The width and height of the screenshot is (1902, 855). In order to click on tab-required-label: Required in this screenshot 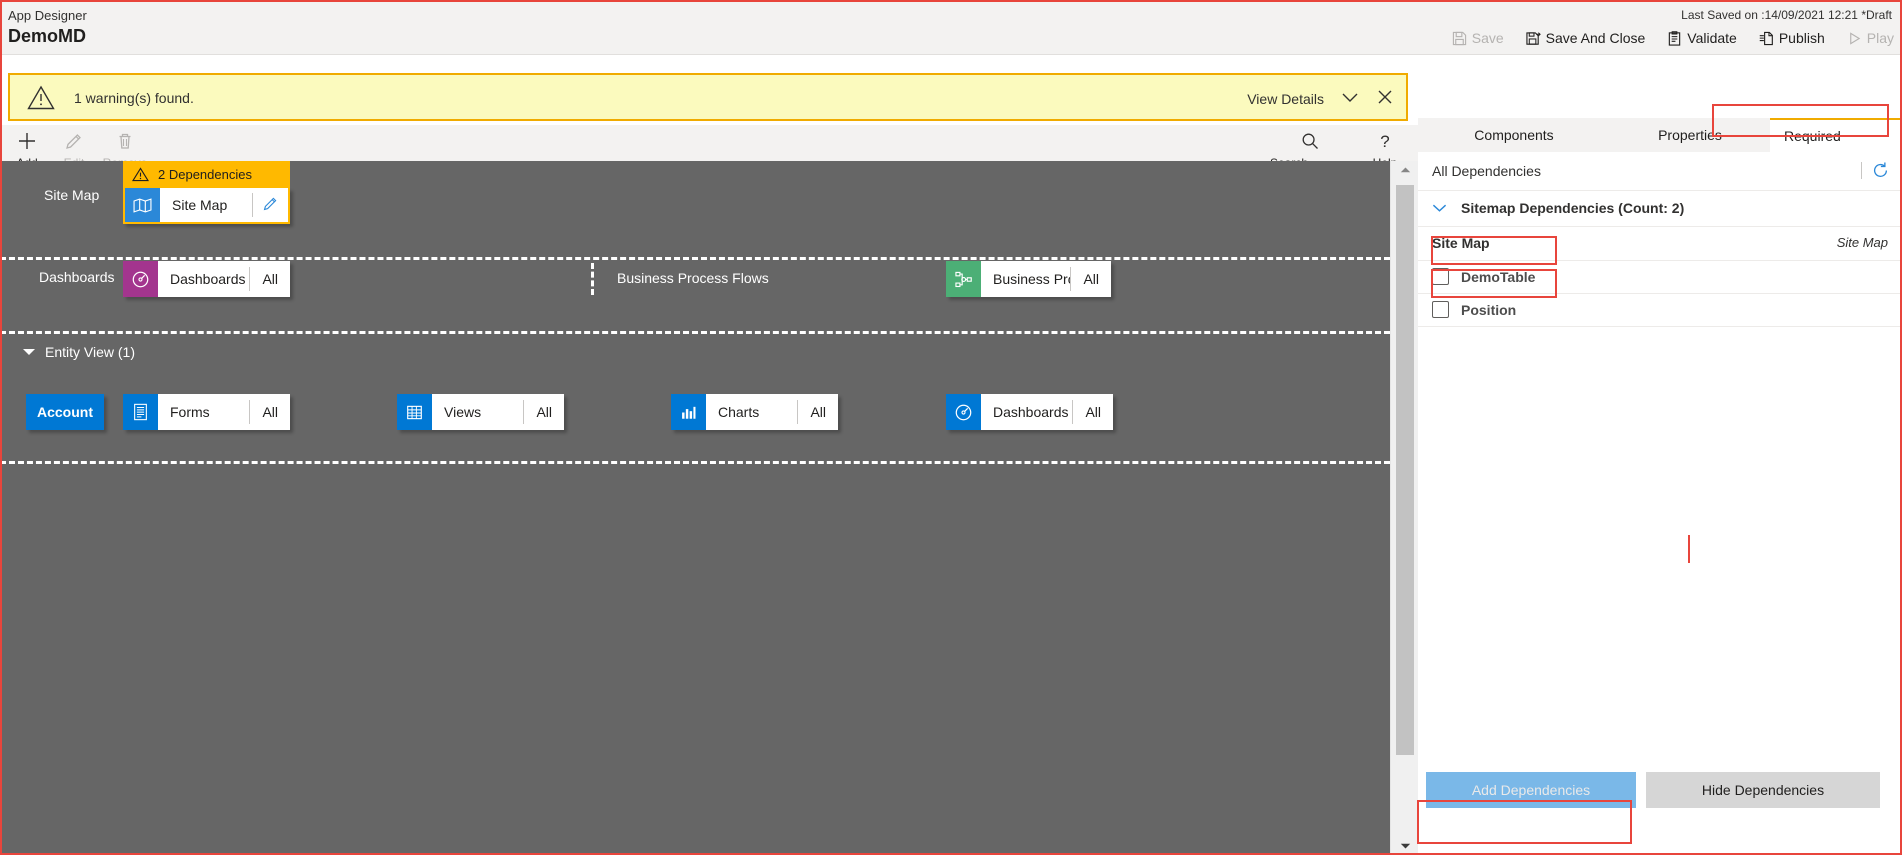, I will do `click(1812, 136)`.